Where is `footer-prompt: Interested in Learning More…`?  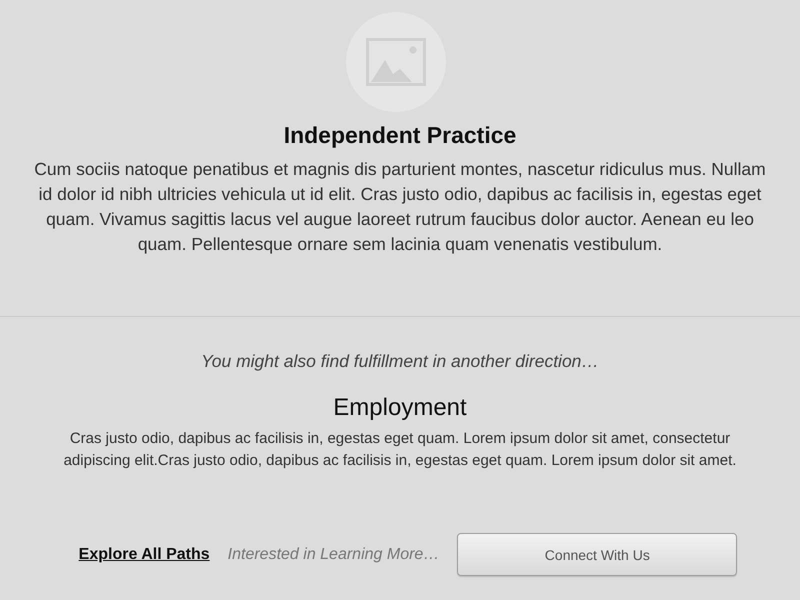 footer-prompt: Interested in Learning More… is located at coordinates (334, 555).